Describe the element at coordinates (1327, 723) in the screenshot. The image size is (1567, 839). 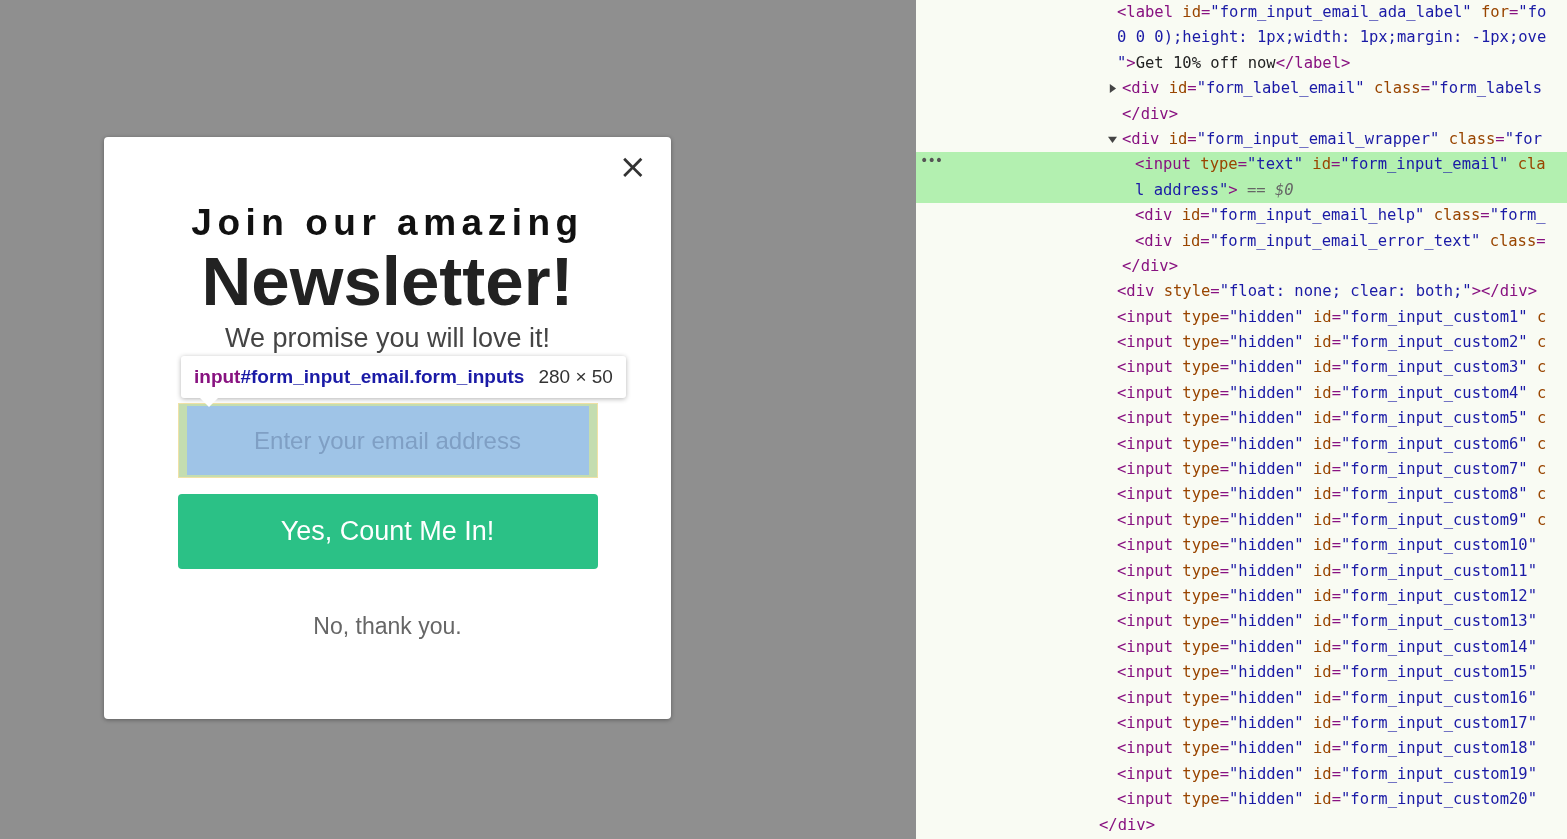
I see `code-line: <input type="hidden" id="form_input_custom17"` at that location.